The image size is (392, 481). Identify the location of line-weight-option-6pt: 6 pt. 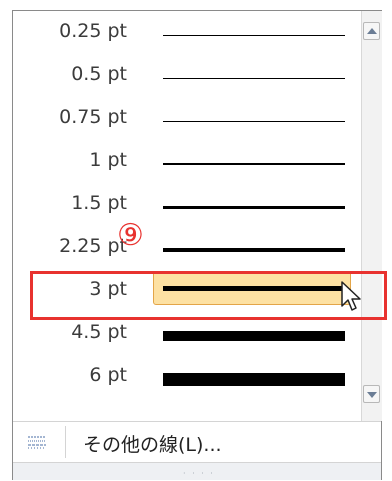
(187, 376).